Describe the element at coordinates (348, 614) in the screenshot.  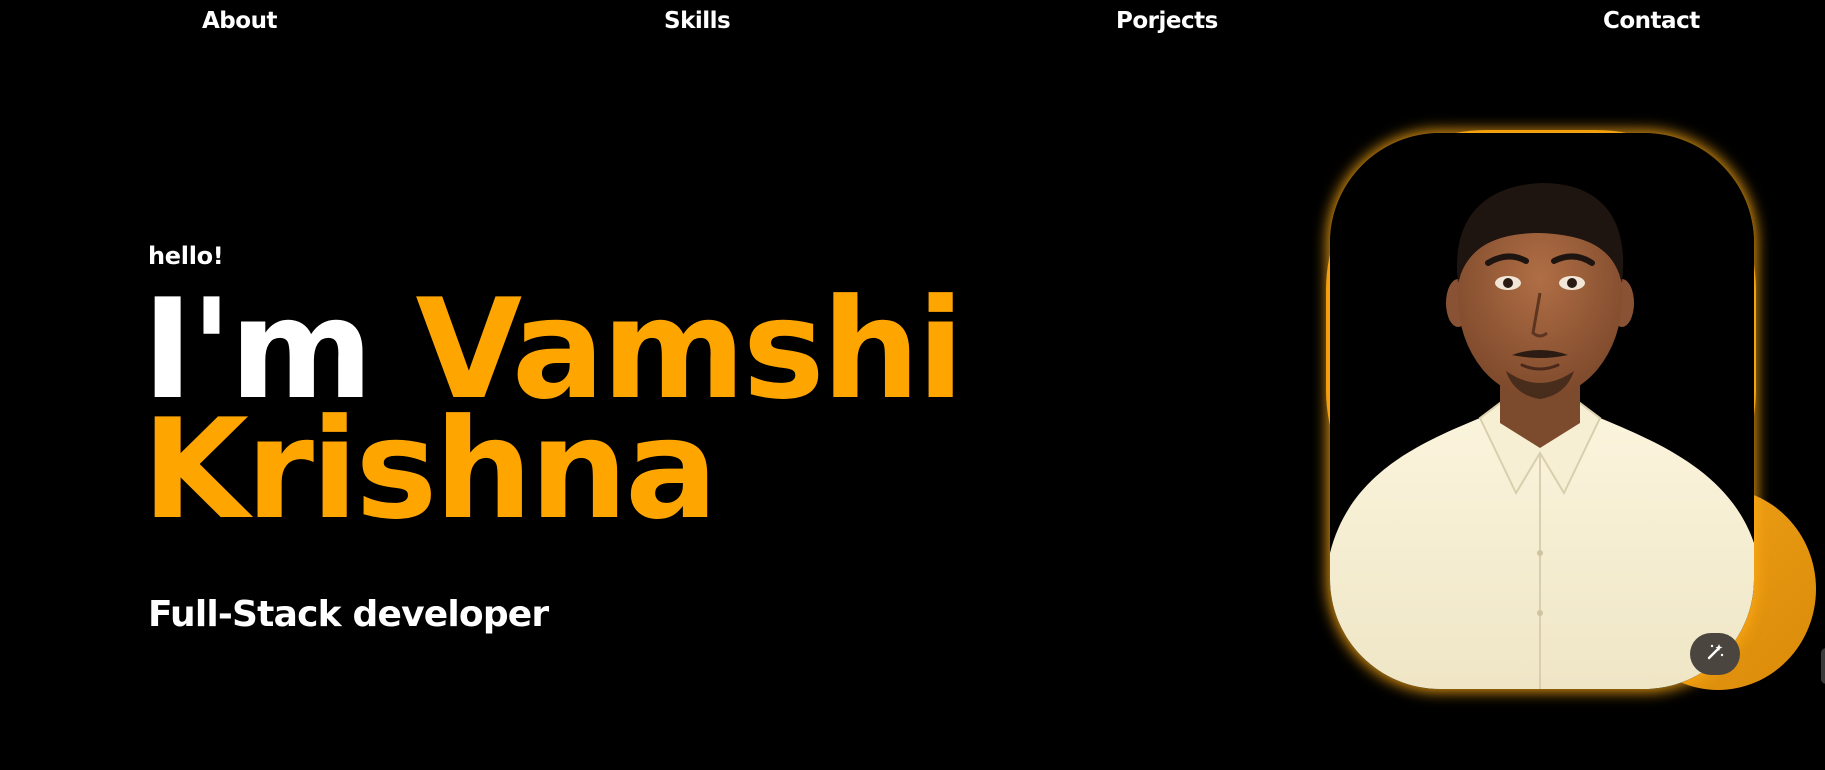
I see `role-subtitle: Full-Stack developer` at that location.